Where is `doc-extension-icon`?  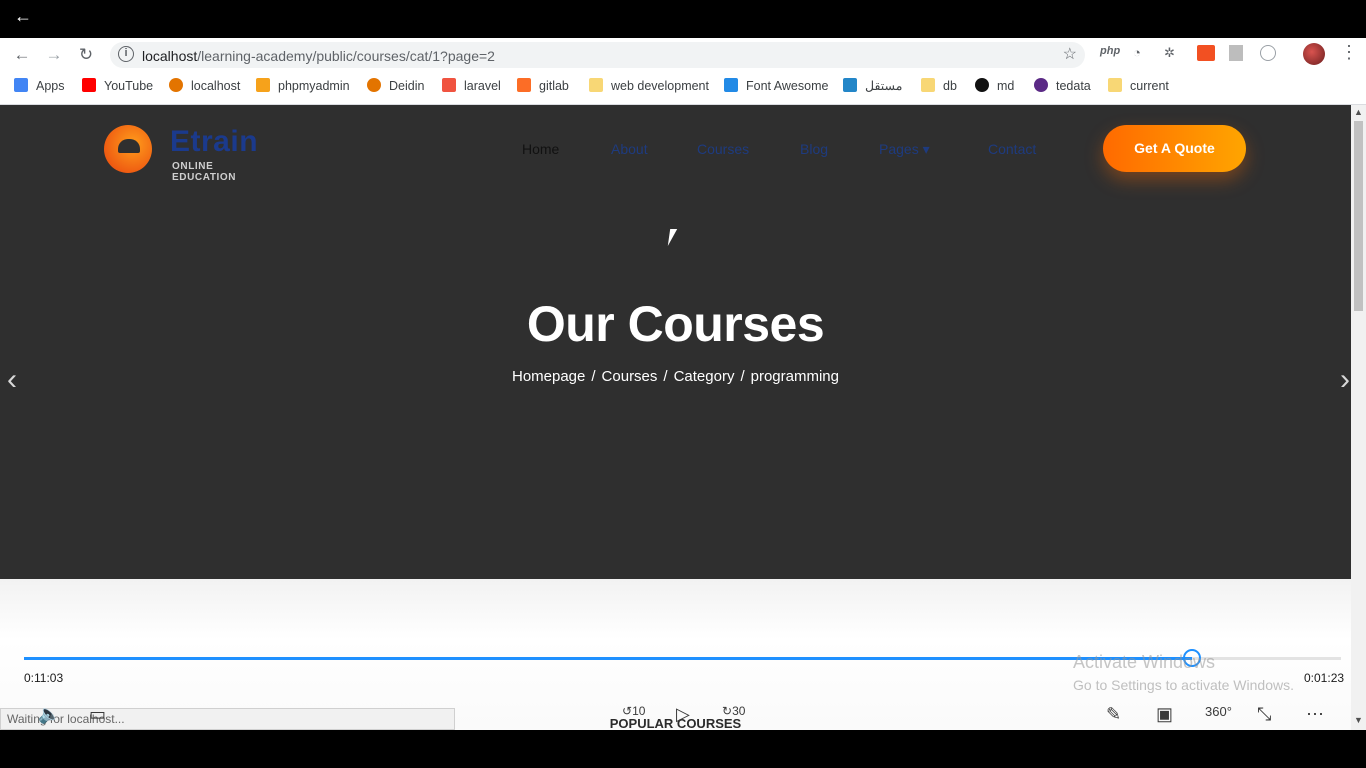
doc-extension-icon is located at coordinates (1236, 53).